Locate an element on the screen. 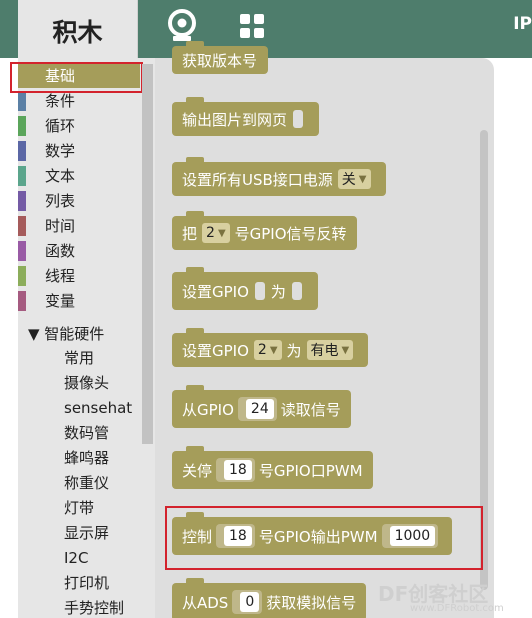  block-invert-gpio: 把 2 ▼ 号GPIO信号反转 is located at coordinates (264, 230).